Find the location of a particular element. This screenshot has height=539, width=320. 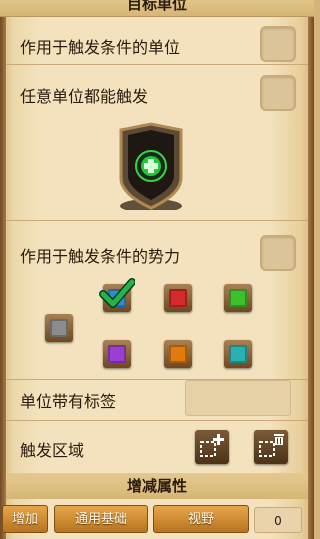

force-swatch-gray is located at coordinates (59, 328).